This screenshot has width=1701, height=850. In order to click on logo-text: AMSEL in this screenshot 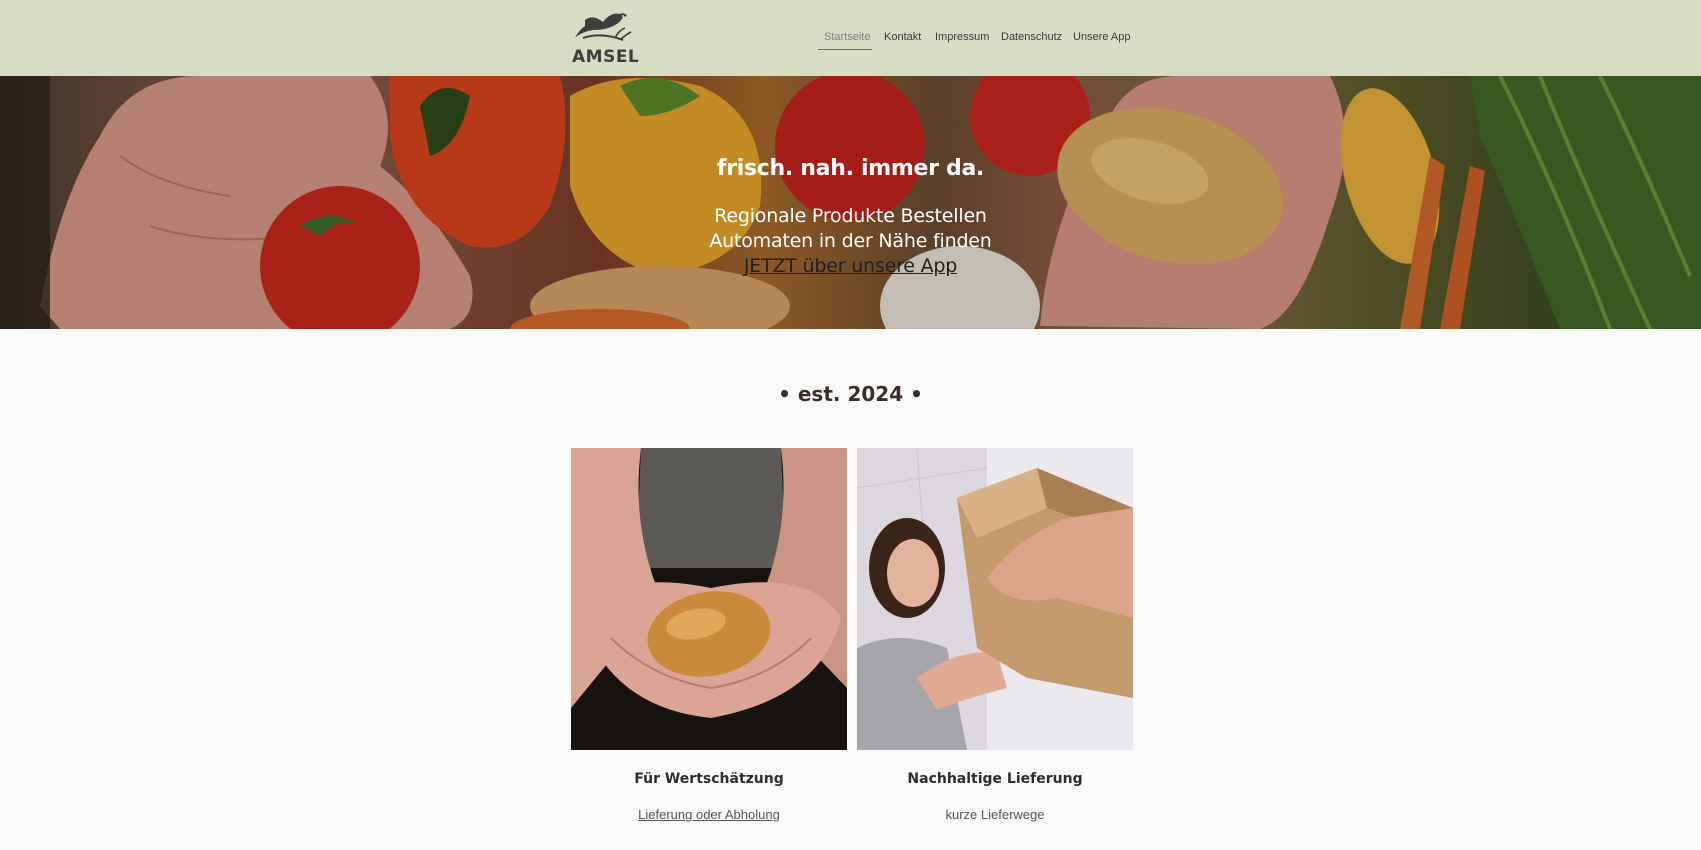, I will do `click(606, 57)`.